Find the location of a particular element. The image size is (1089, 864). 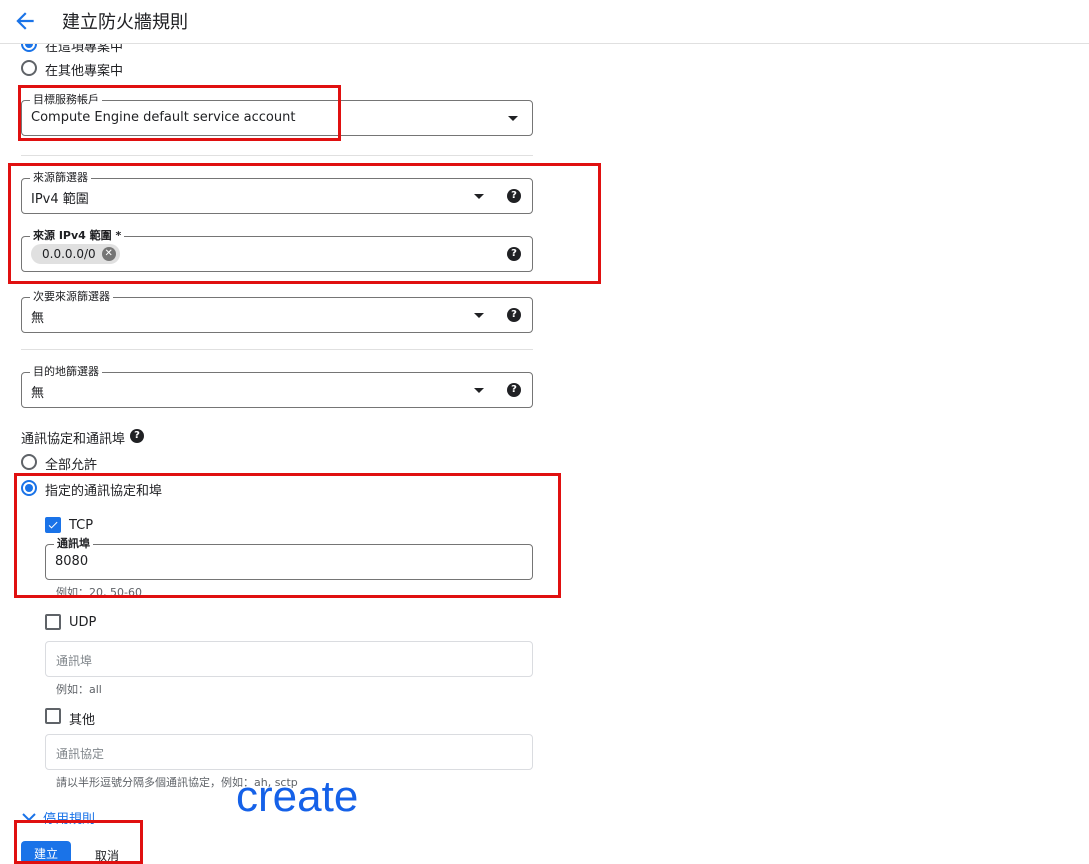

chip-remove-icon: ✕ is located at coordinates (108, 254).